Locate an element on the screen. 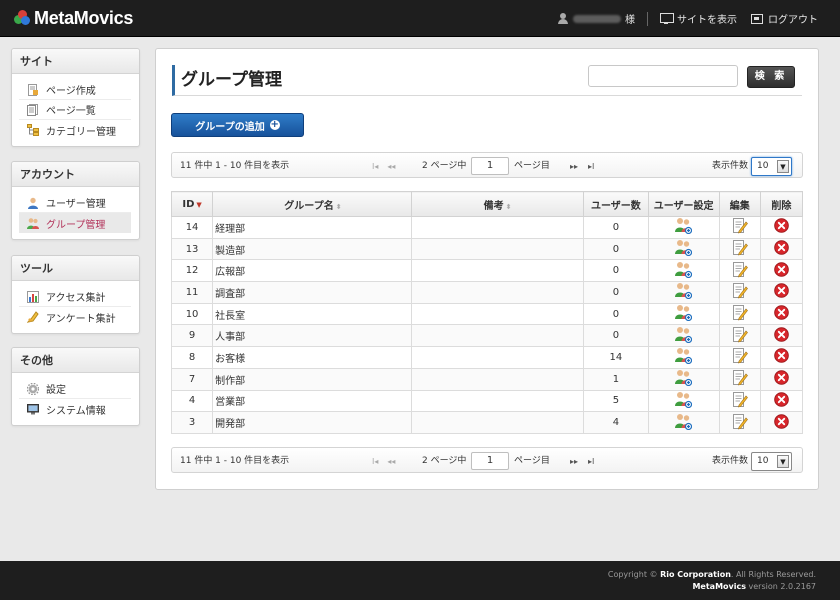 Image resolution: width=840 pixels, height=600 pixels. current-user: 様 is located at coordinates (596, 18).